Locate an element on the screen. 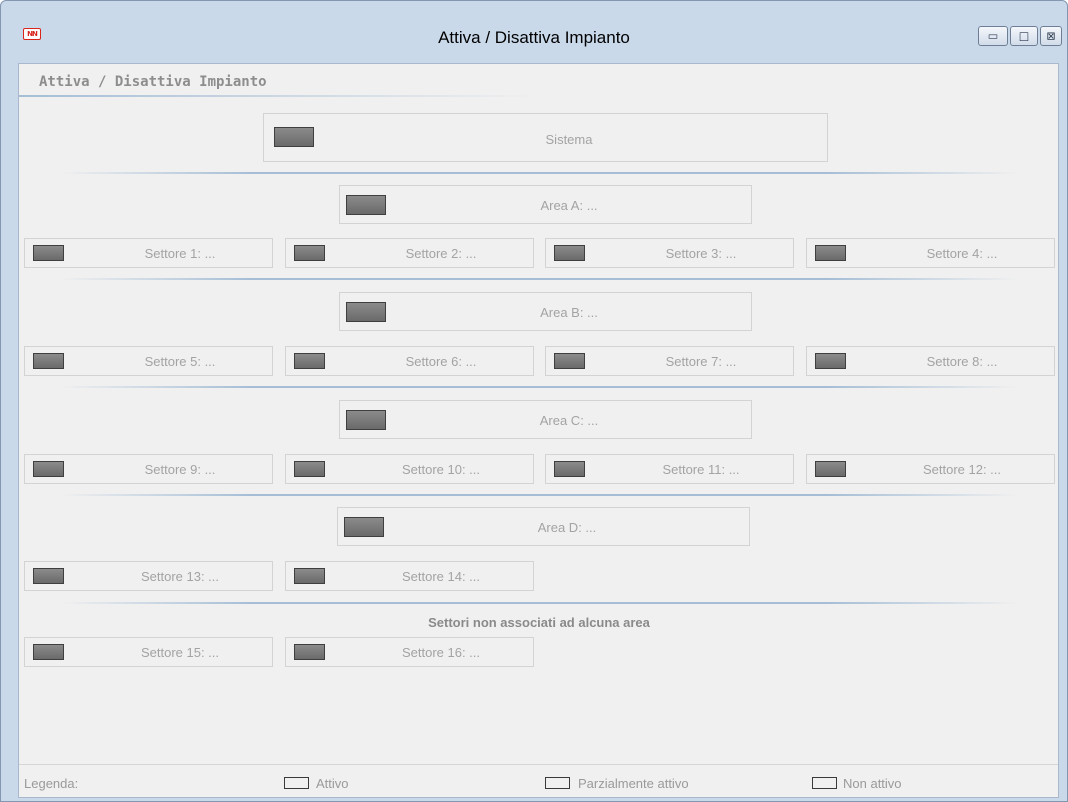 The width and height of the screenshot is (1068, 802). settore-5-status-icon is located at coordinates (48, 361).